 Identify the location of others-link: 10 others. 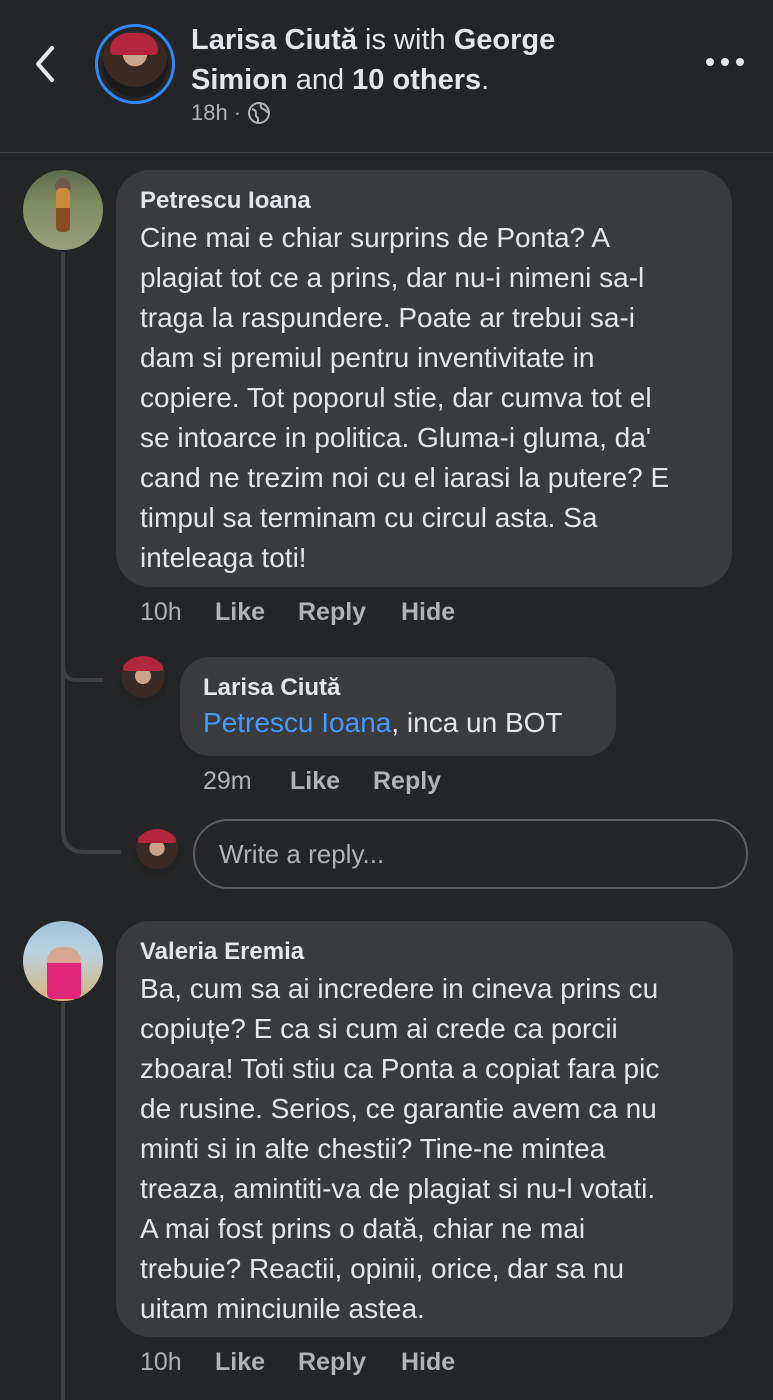
(416, 80).